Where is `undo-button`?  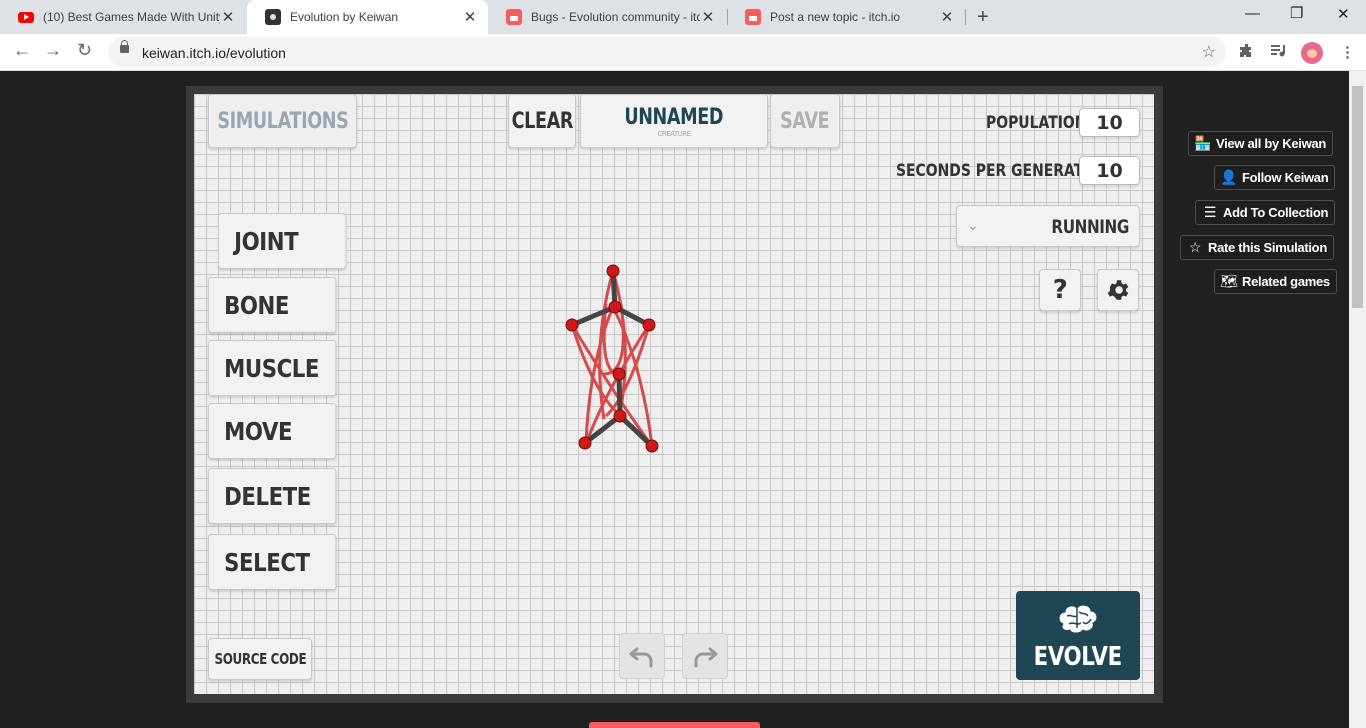 undo-button is located at coordinates (642, 656).